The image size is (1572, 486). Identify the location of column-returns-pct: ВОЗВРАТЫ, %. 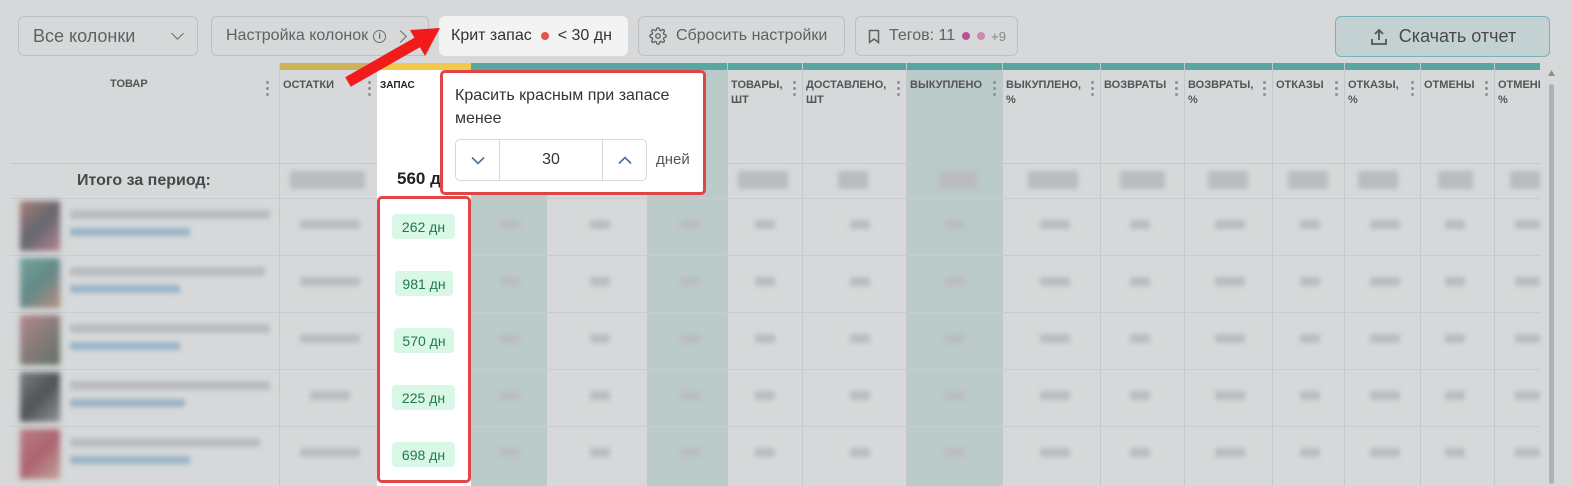
(1228, 274).